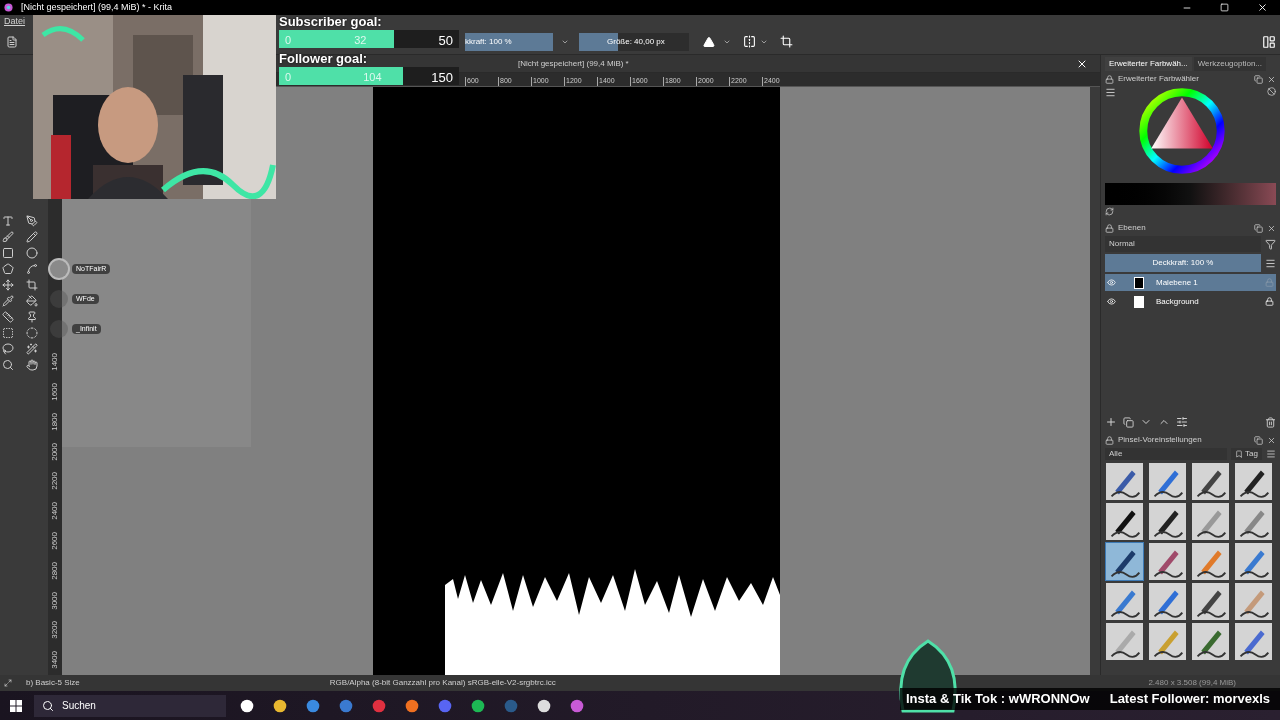 The height and width of the screenshot is (720, 1280). Describe the element at coordinates (324, 58) in the screenshot. I see `goal-title: Follower goal:` at that location.